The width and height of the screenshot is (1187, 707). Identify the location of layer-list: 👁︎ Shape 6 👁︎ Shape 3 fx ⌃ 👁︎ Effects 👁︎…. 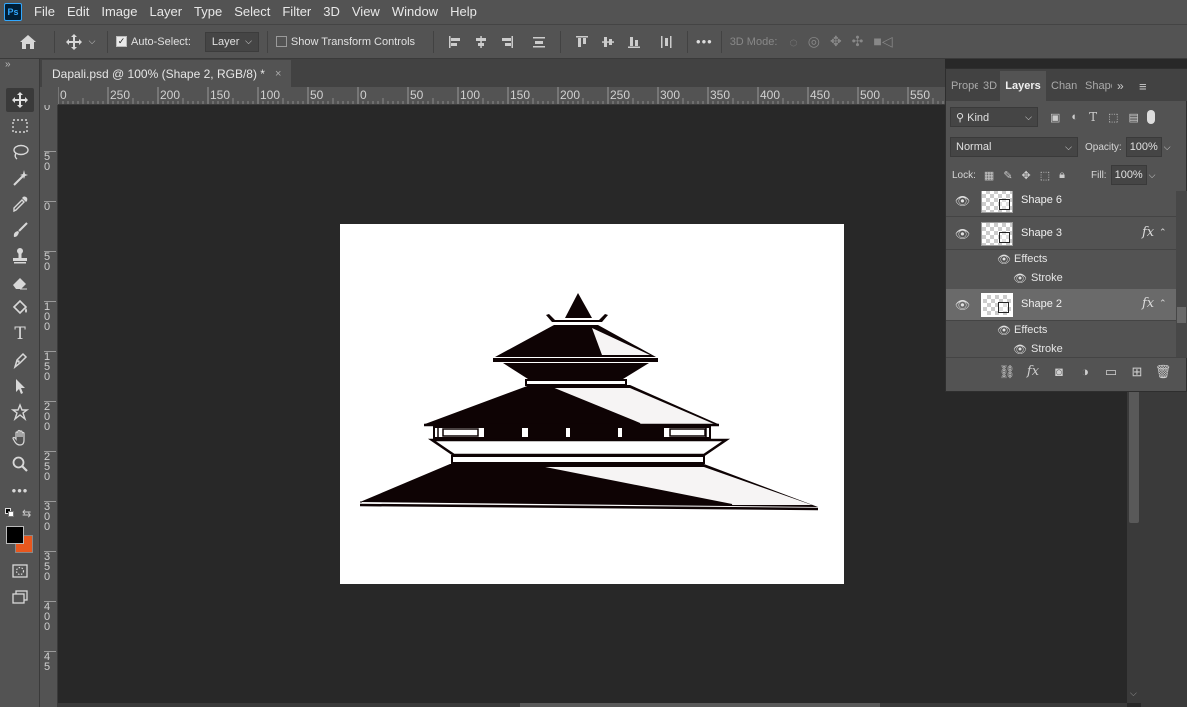
(1061, 274).